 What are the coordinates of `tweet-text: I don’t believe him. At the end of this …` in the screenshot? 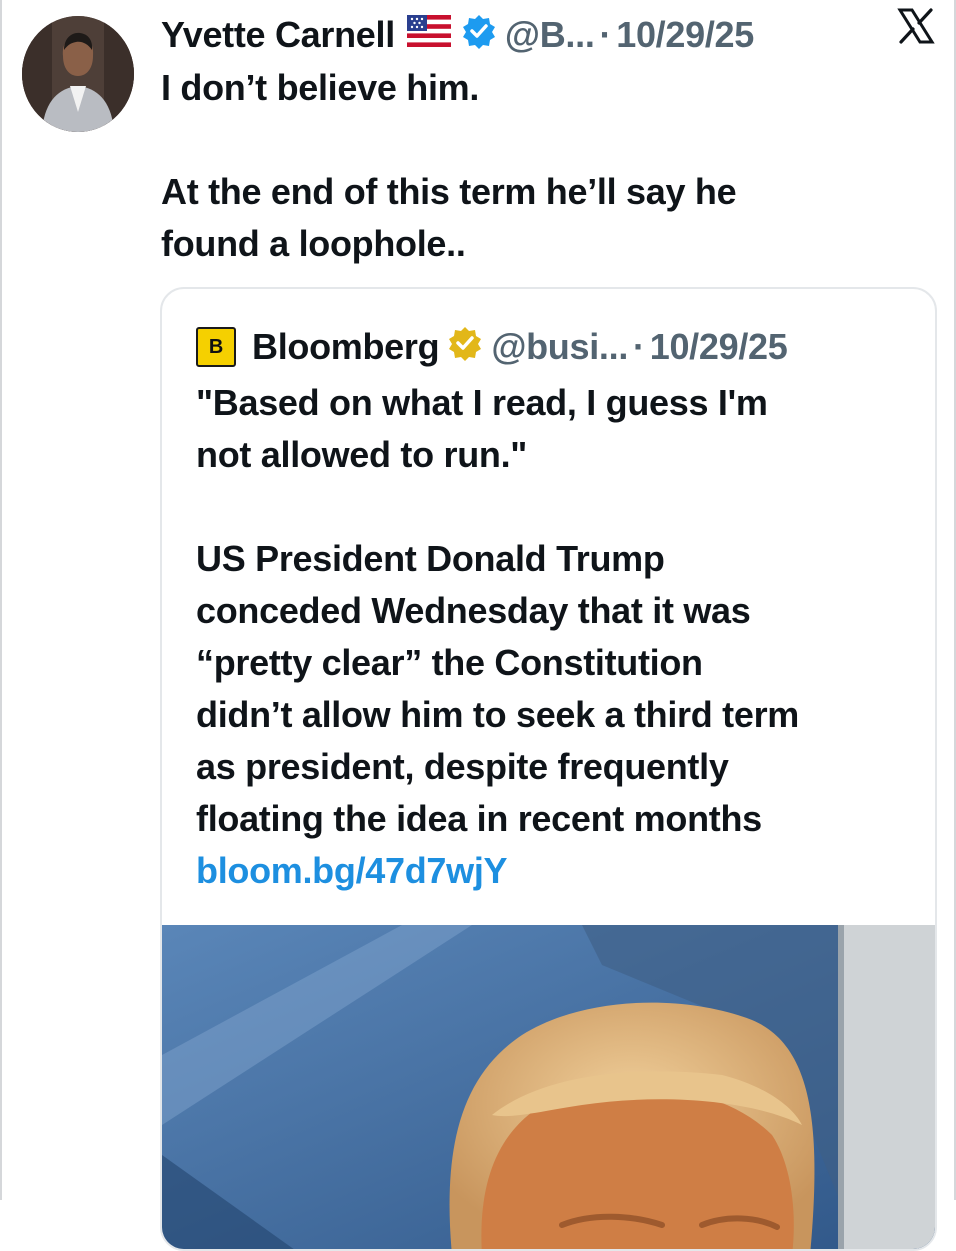 It's located at (541, 166).